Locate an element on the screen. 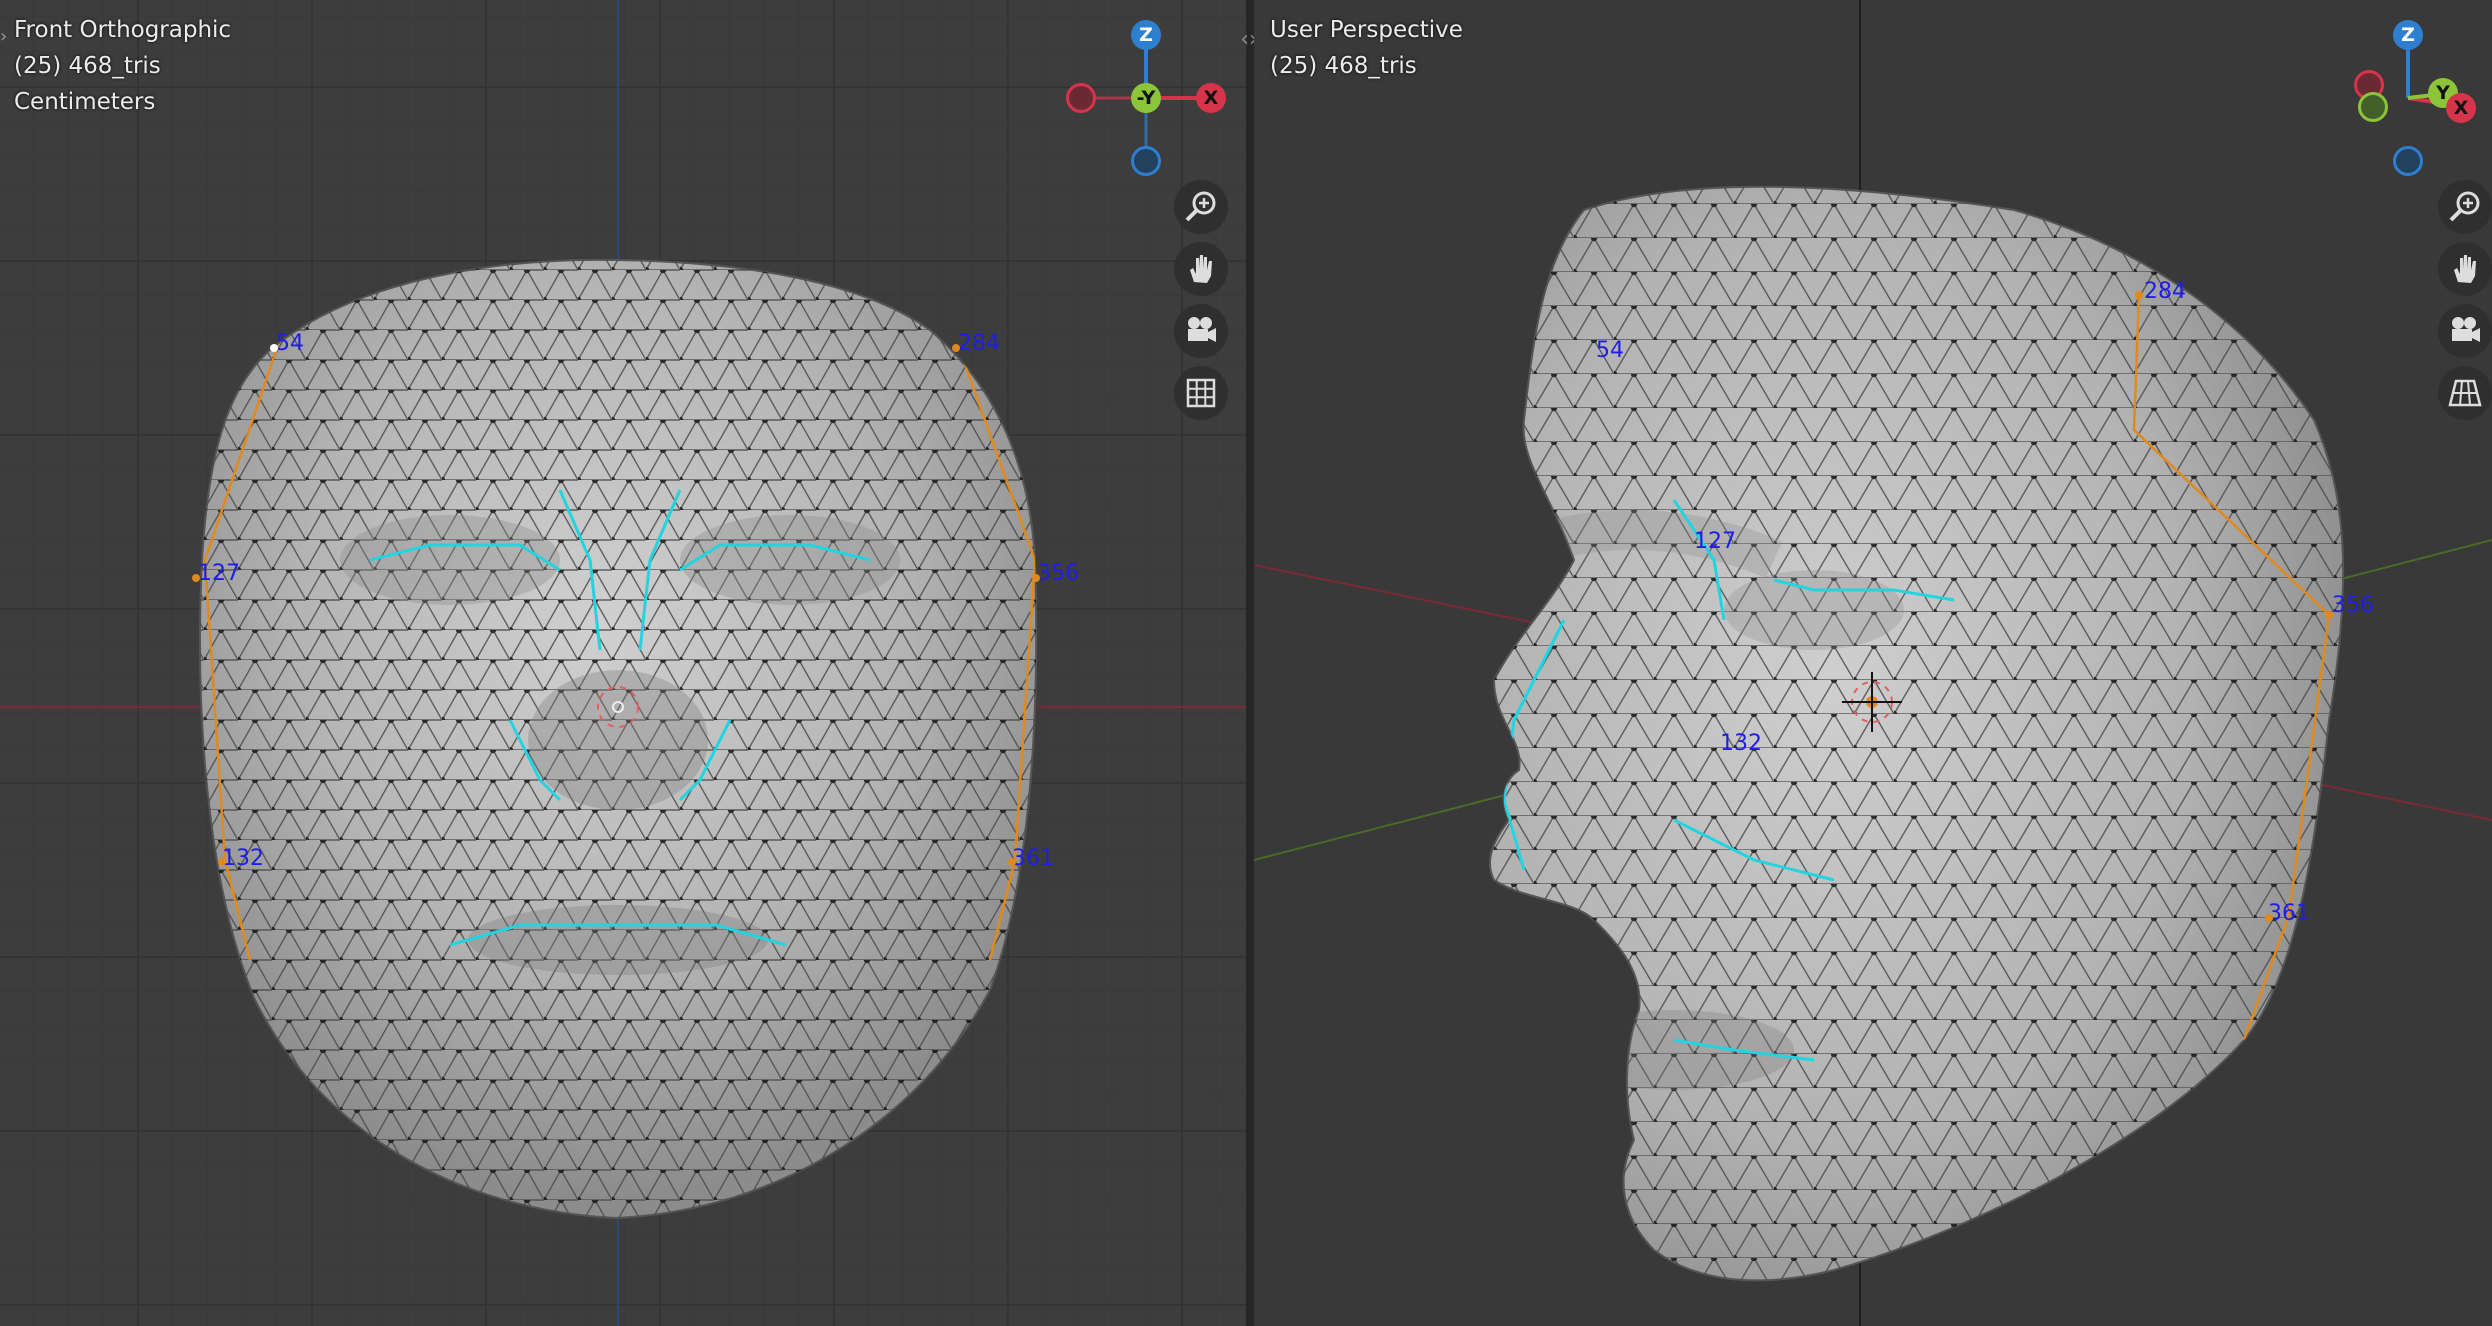 The height and width of the screenshot is (1326, 2492). gizmo-neg-y-axis: -Y is located at coordinates (1146, 98).